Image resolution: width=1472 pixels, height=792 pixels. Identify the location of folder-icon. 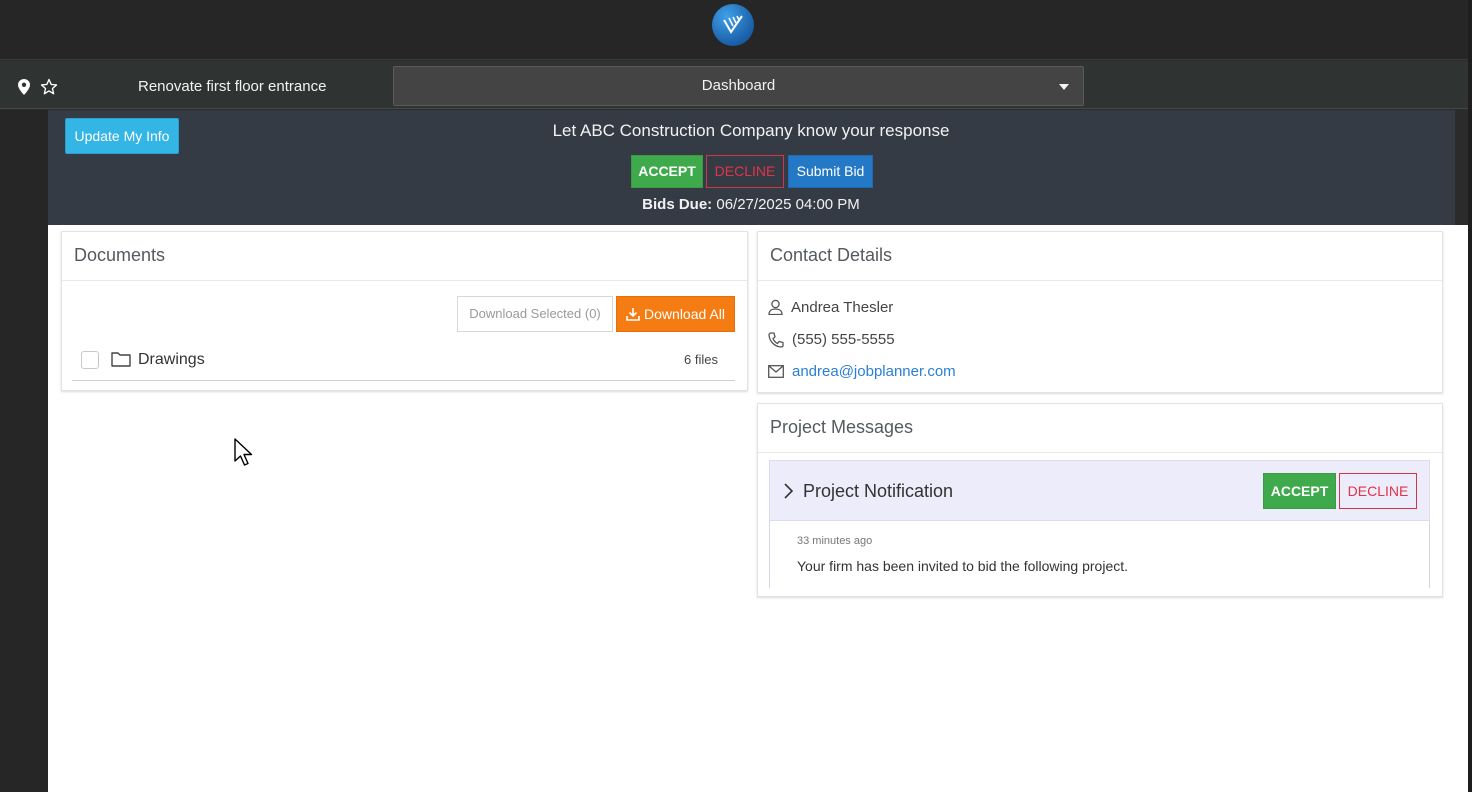
(121, 361).